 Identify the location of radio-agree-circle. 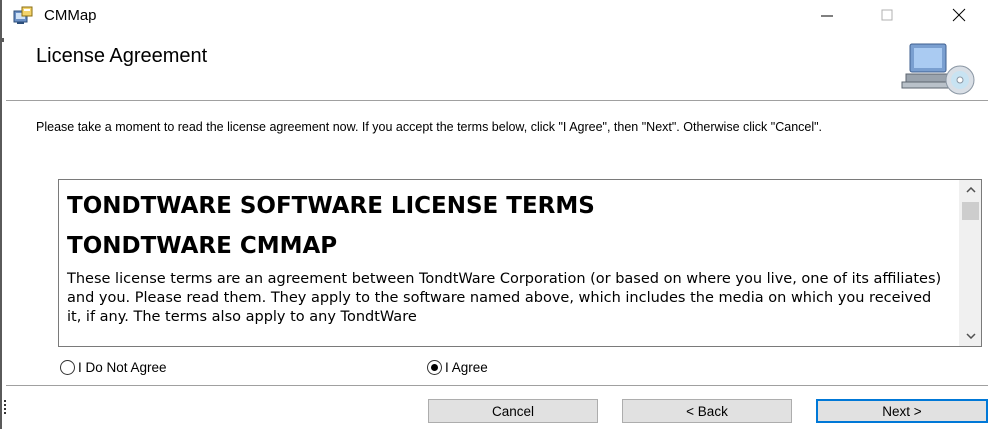
(434, 367).